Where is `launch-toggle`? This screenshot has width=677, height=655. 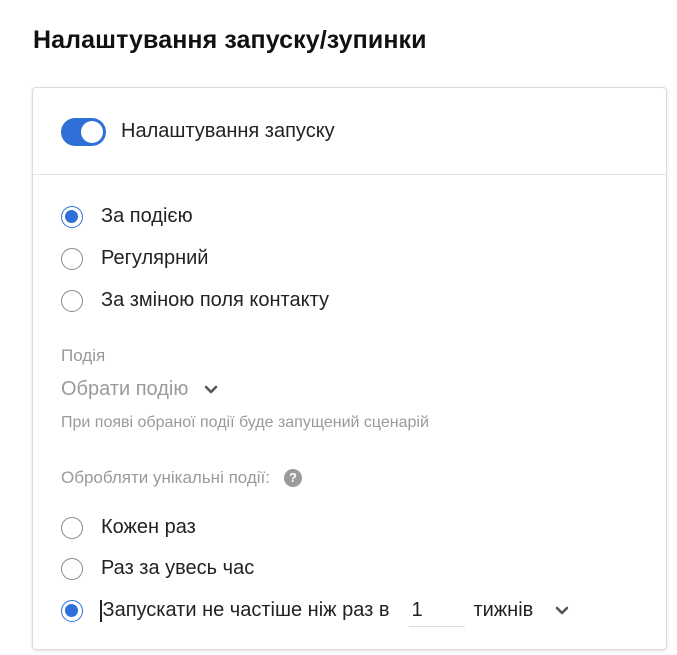 launch-toggle is located at coordinates (83, 132).